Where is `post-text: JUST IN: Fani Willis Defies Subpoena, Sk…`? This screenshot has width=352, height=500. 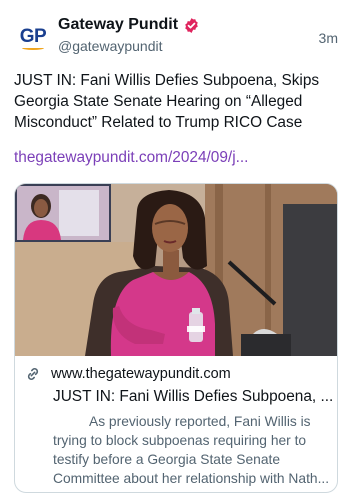
post-text: JUST IN: Fani Willis Defies Subpoena, Sk… is located at coordinates (167, 101).